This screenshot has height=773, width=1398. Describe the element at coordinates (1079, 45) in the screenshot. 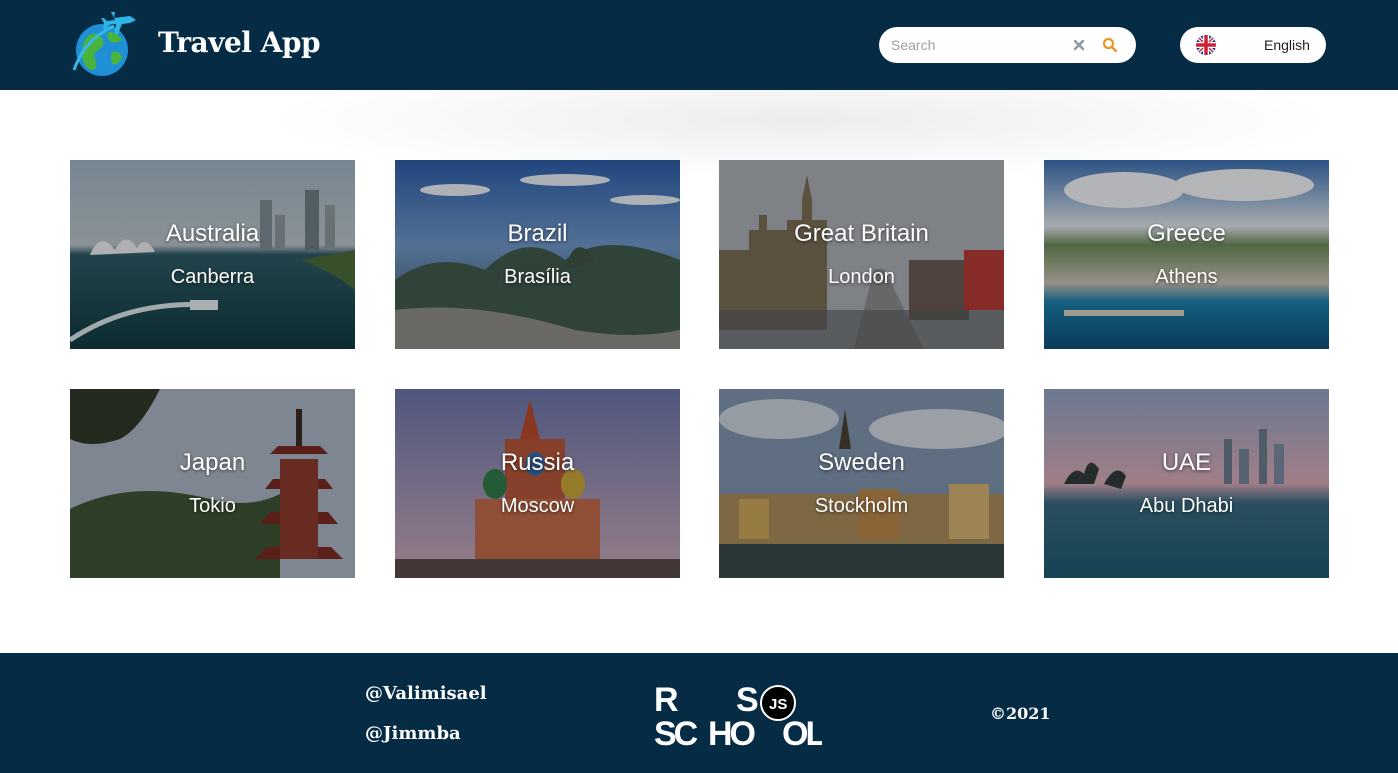

I see `close-icon` at that location.